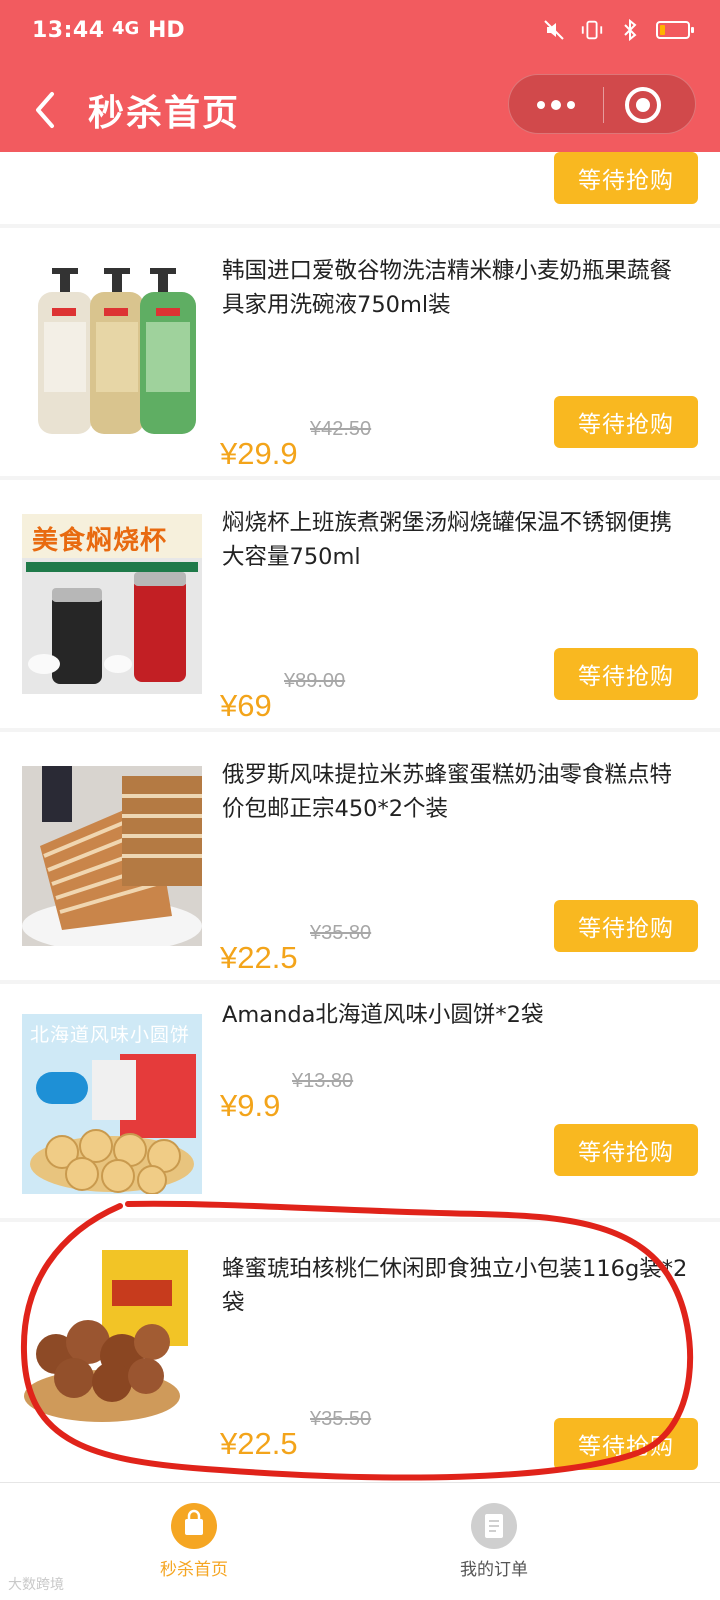  I want to click on mini-program-capsule, so click(602, 104).